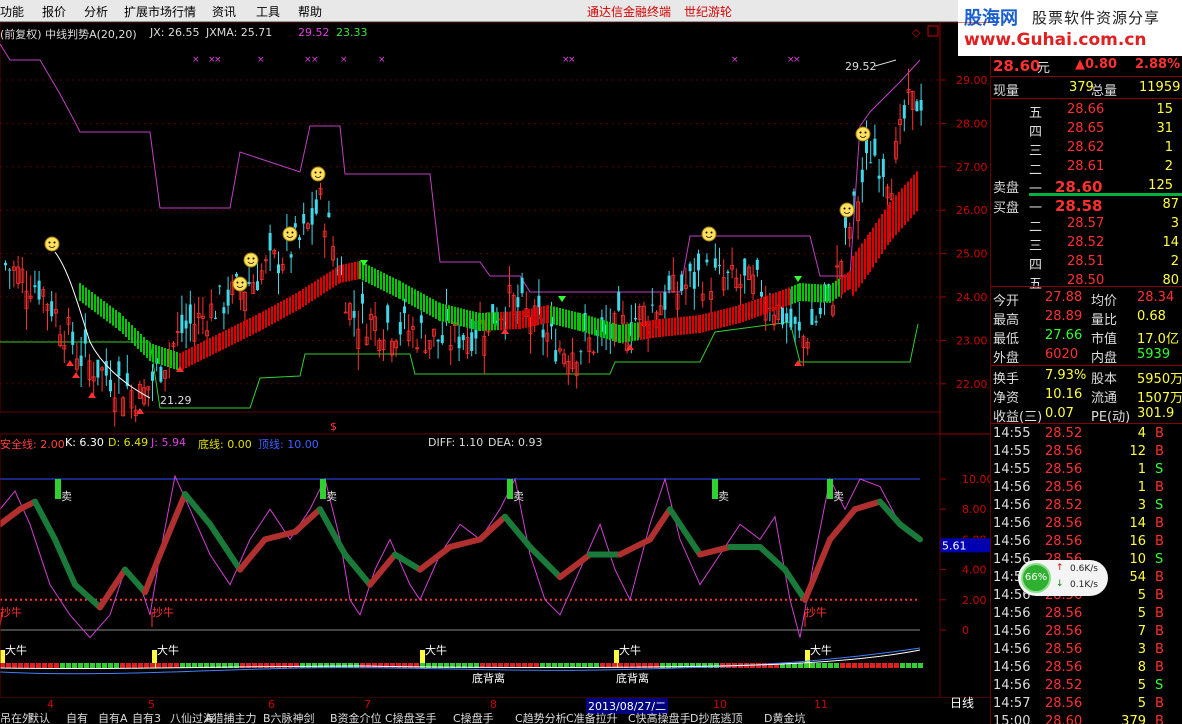 The height and width of the screenshot is (724, 1182). I want to click on formula-tab: C趋势分析, so click(541, 718).